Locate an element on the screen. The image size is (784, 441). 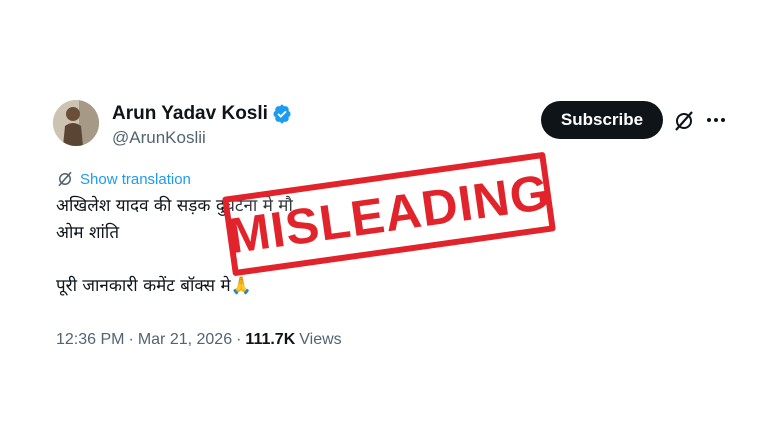
tweet-line: पूरी जानकारी कमेंट बॉक्स मे🙏 is located at coordinates (154, 286).